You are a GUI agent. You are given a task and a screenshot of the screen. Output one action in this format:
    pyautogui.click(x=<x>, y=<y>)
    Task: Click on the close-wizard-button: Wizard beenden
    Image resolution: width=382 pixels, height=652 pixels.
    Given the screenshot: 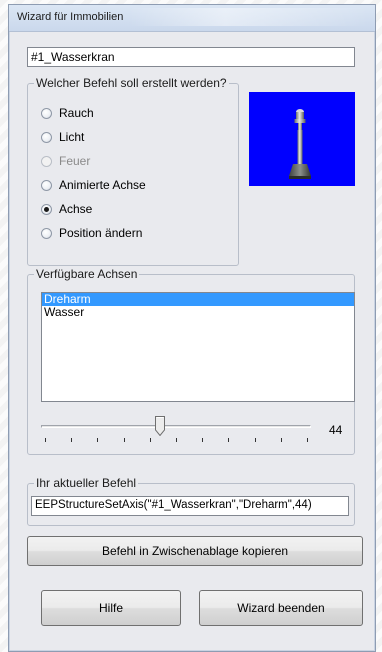 What is the action you would take?
    pyautogui.click(x=281, y=608)
    